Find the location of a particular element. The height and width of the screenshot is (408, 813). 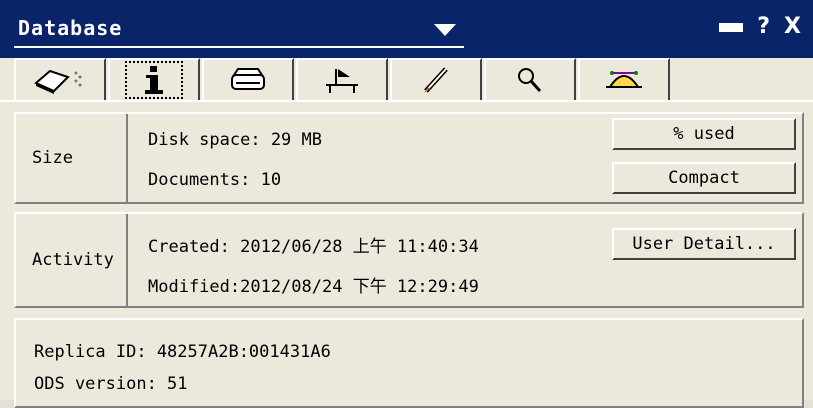

info-icon is located at coordinates (154, 80).